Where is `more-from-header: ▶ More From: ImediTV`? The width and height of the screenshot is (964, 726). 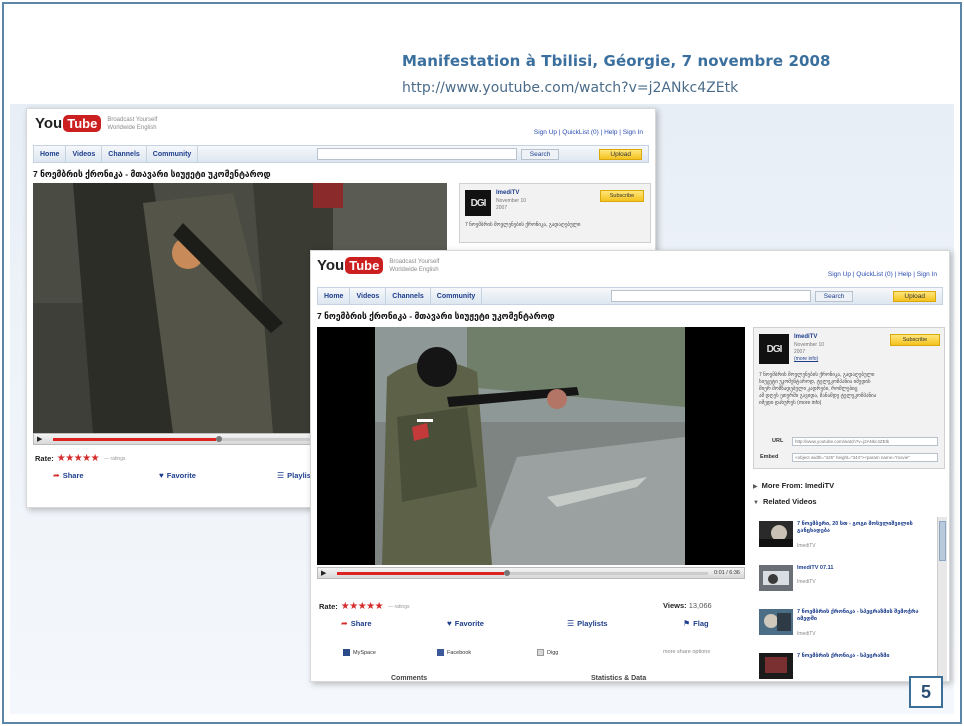
more-from-header: ▶ More From: ImediTV is located at coordinates (793, 485).